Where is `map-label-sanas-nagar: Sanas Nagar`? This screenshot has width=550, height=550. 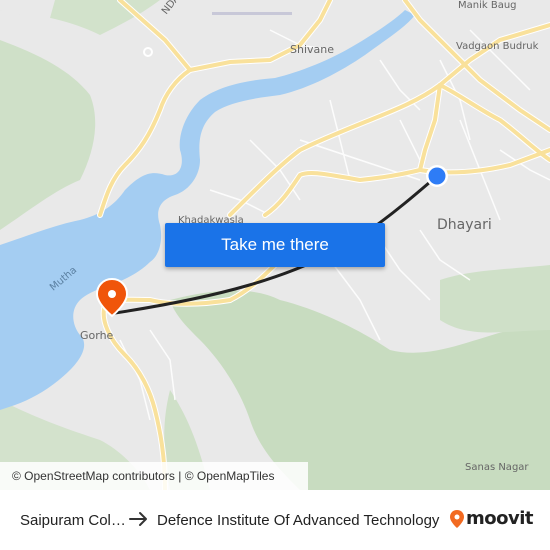 map-label-sanas-nagar: Sanas Nagar is located at coordinates (497, 467).